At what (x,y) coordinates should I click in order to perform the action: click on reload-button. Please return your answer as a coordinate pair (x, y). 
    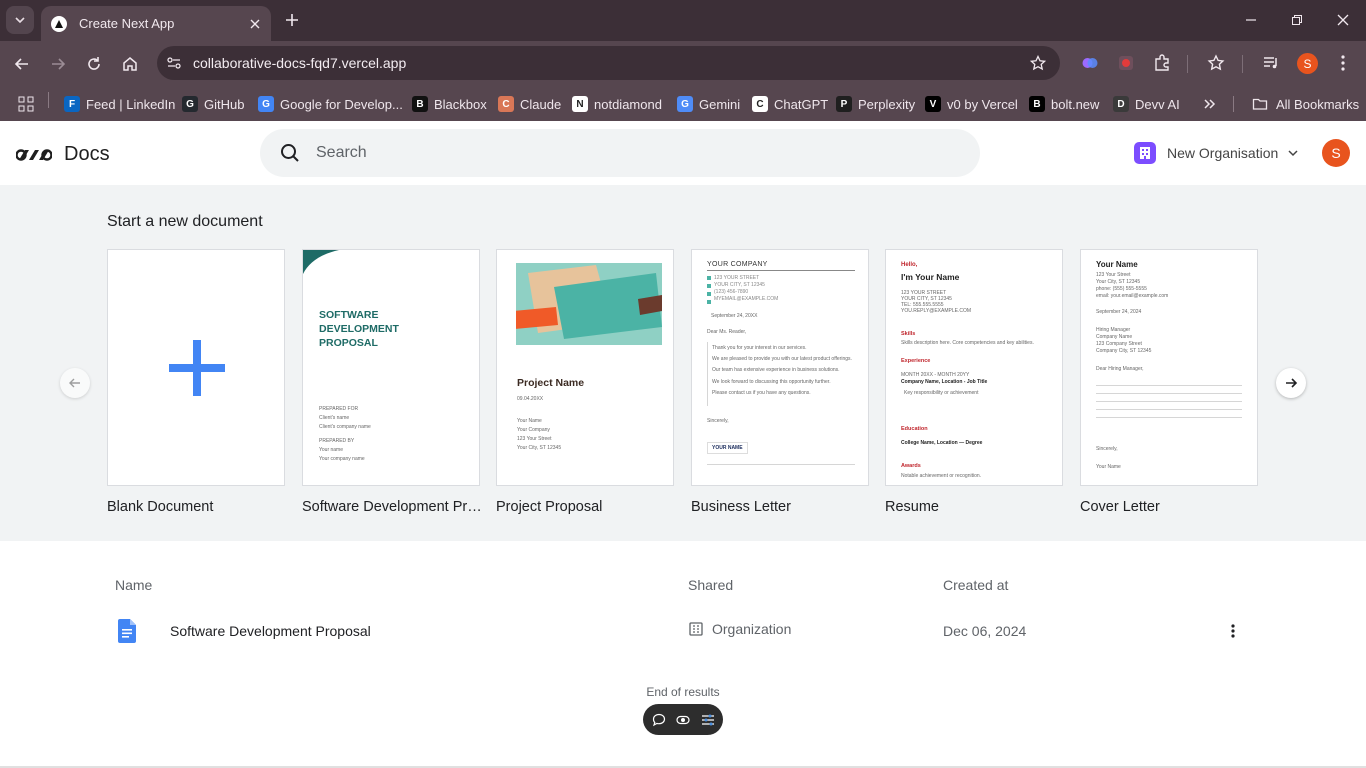
    Looking at the image, I should click on (94, 64).